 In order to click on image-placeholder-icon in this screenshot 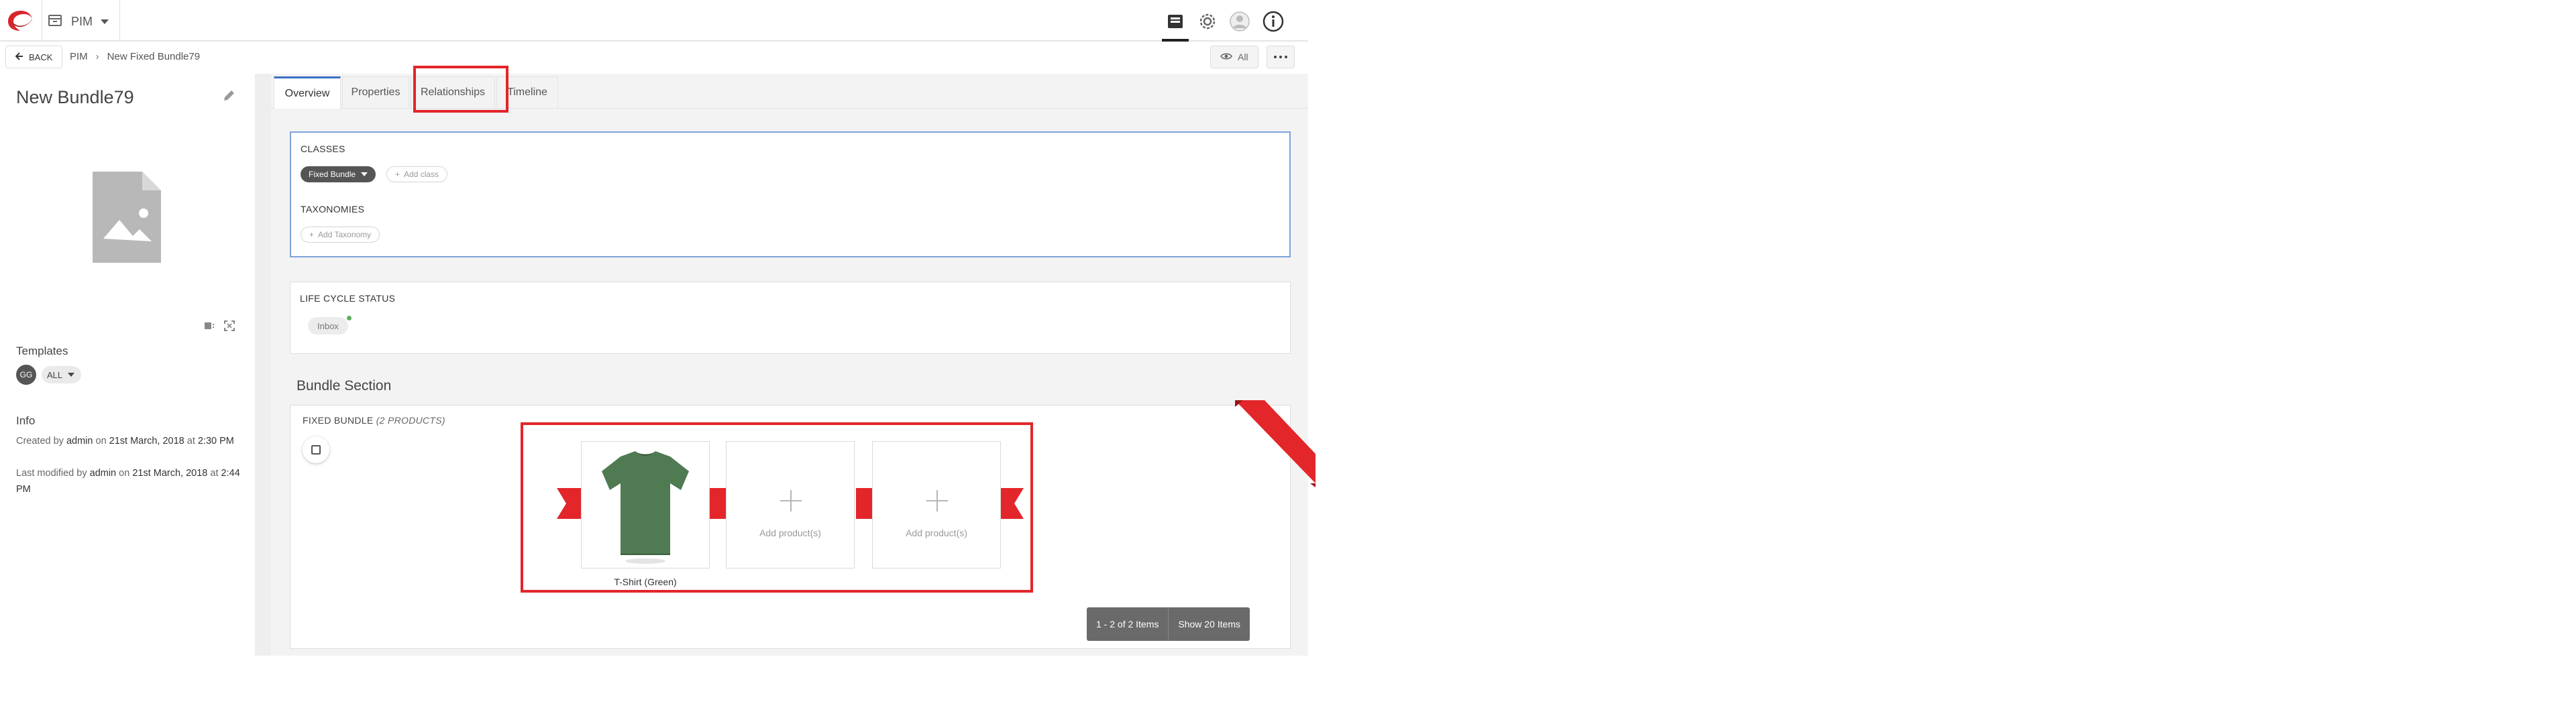, I will do `click(127, 217)`.